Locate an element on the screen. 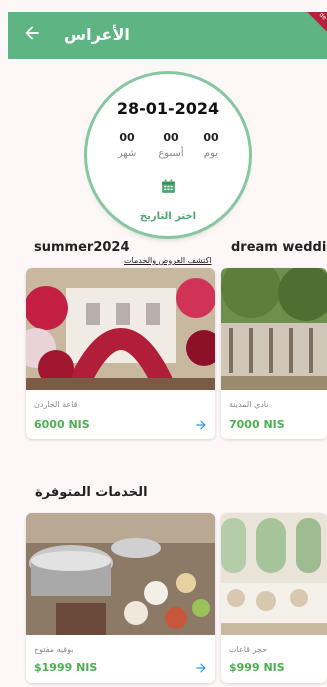 The image size is (327, 687). service-name: بوفيه مفتوح is located at coordinates (54, 649).